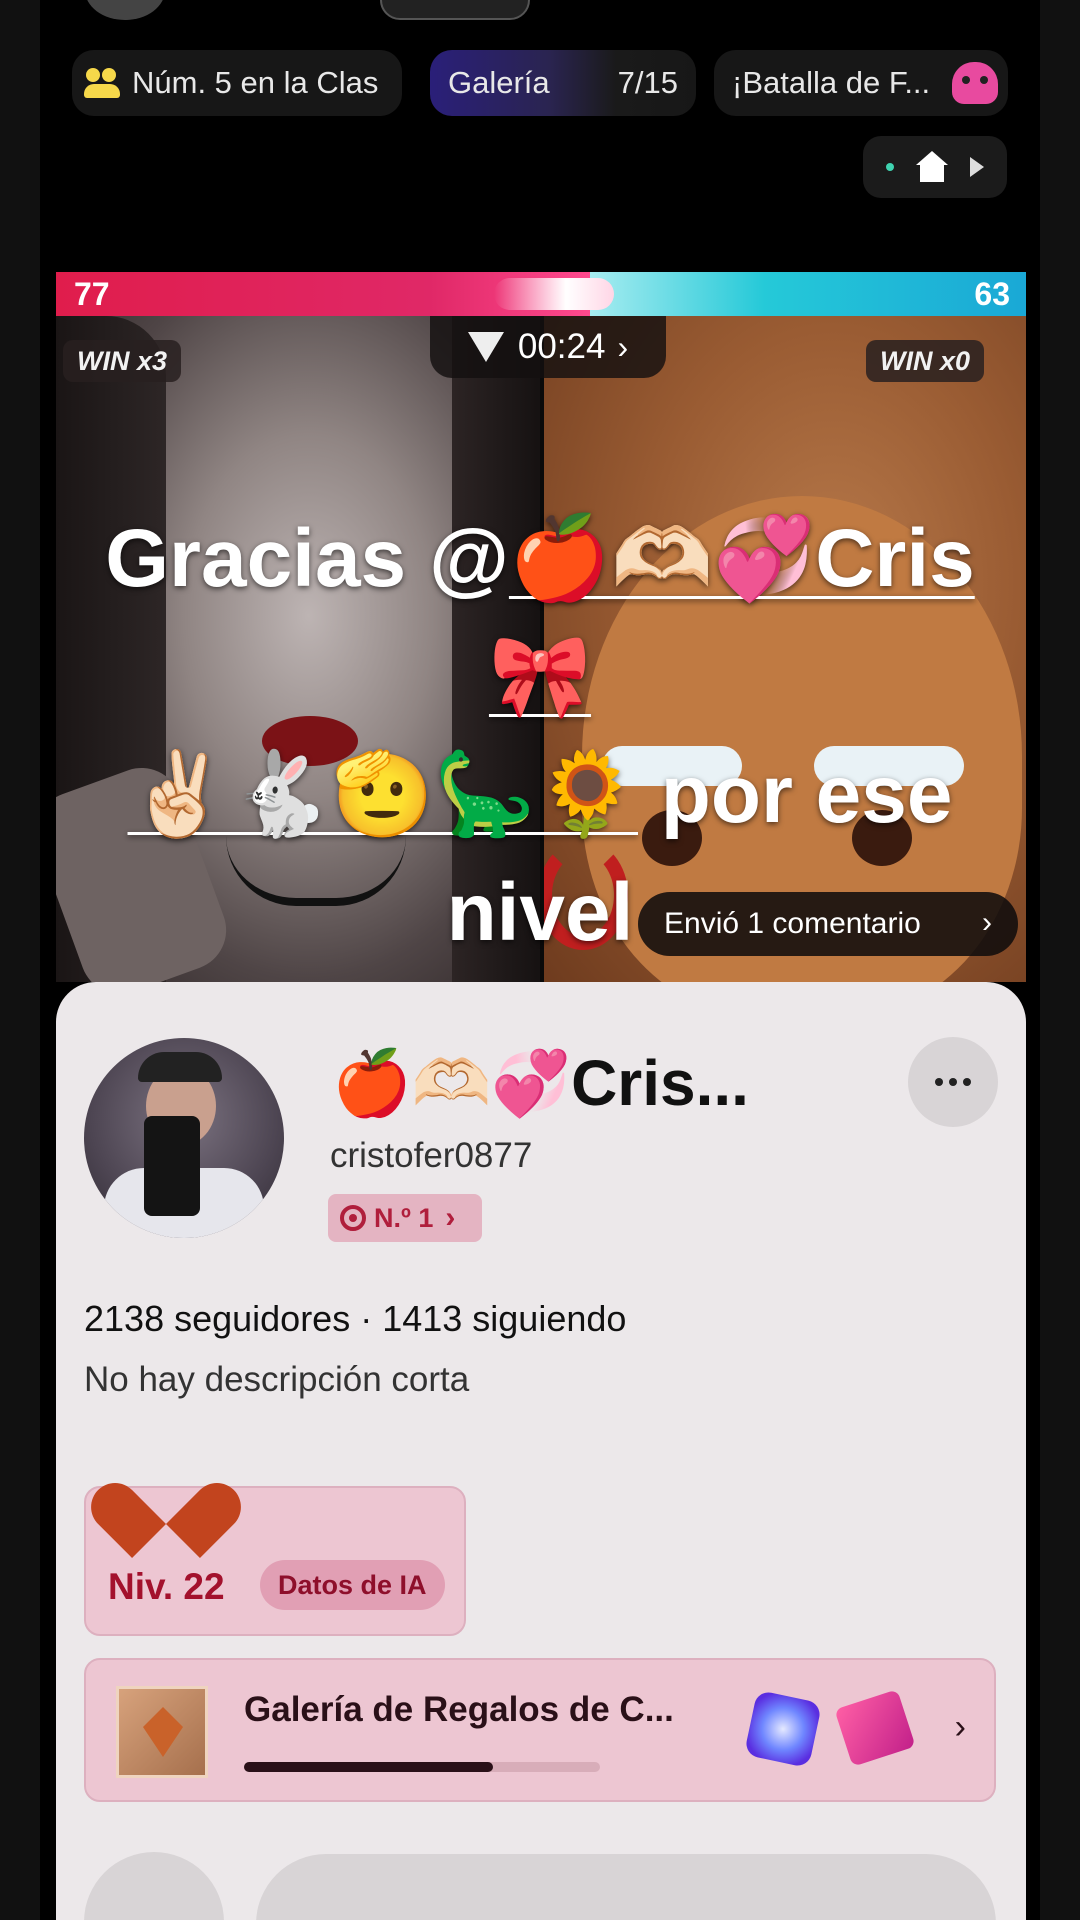 This screenshot has width=1080, height=1920. I want to click on score-right: 63, so click(992, 294).